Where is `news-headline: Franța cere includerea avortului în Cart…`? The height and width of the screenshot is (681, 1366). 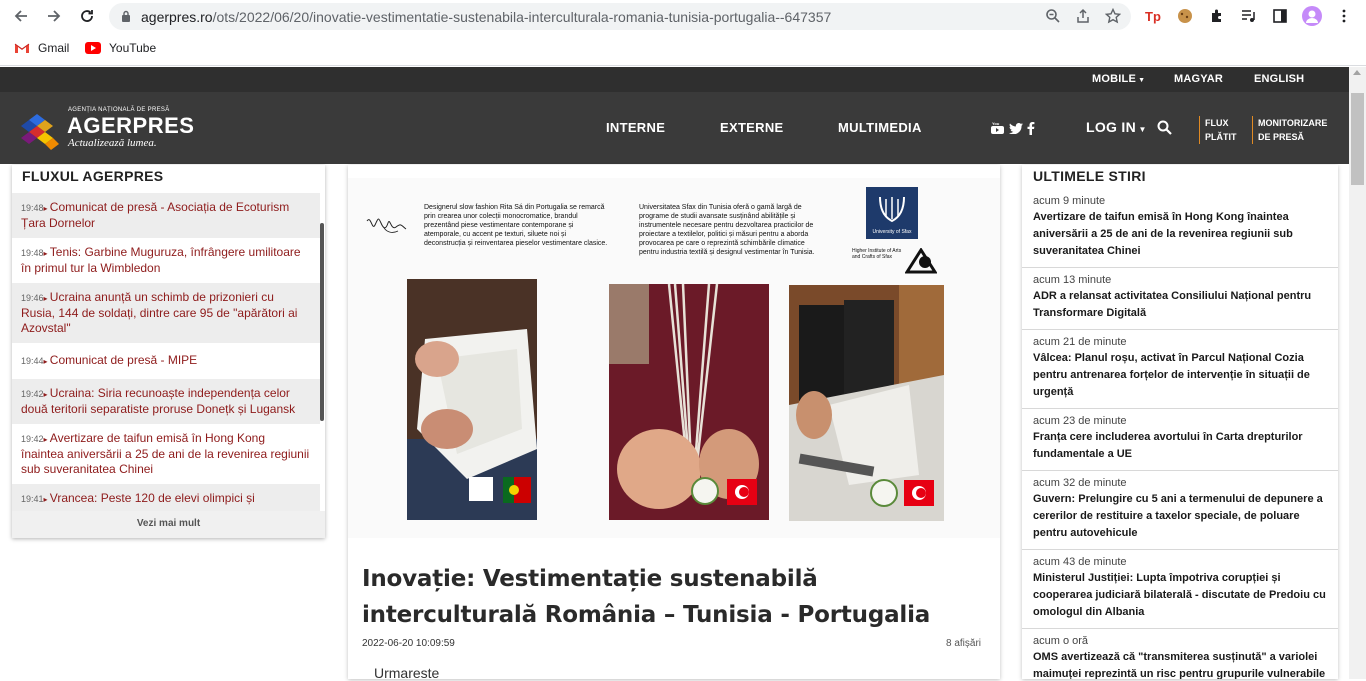 news-headline: Franța cere includerea avortului în Cart… is located at coordinates (1180, 446).